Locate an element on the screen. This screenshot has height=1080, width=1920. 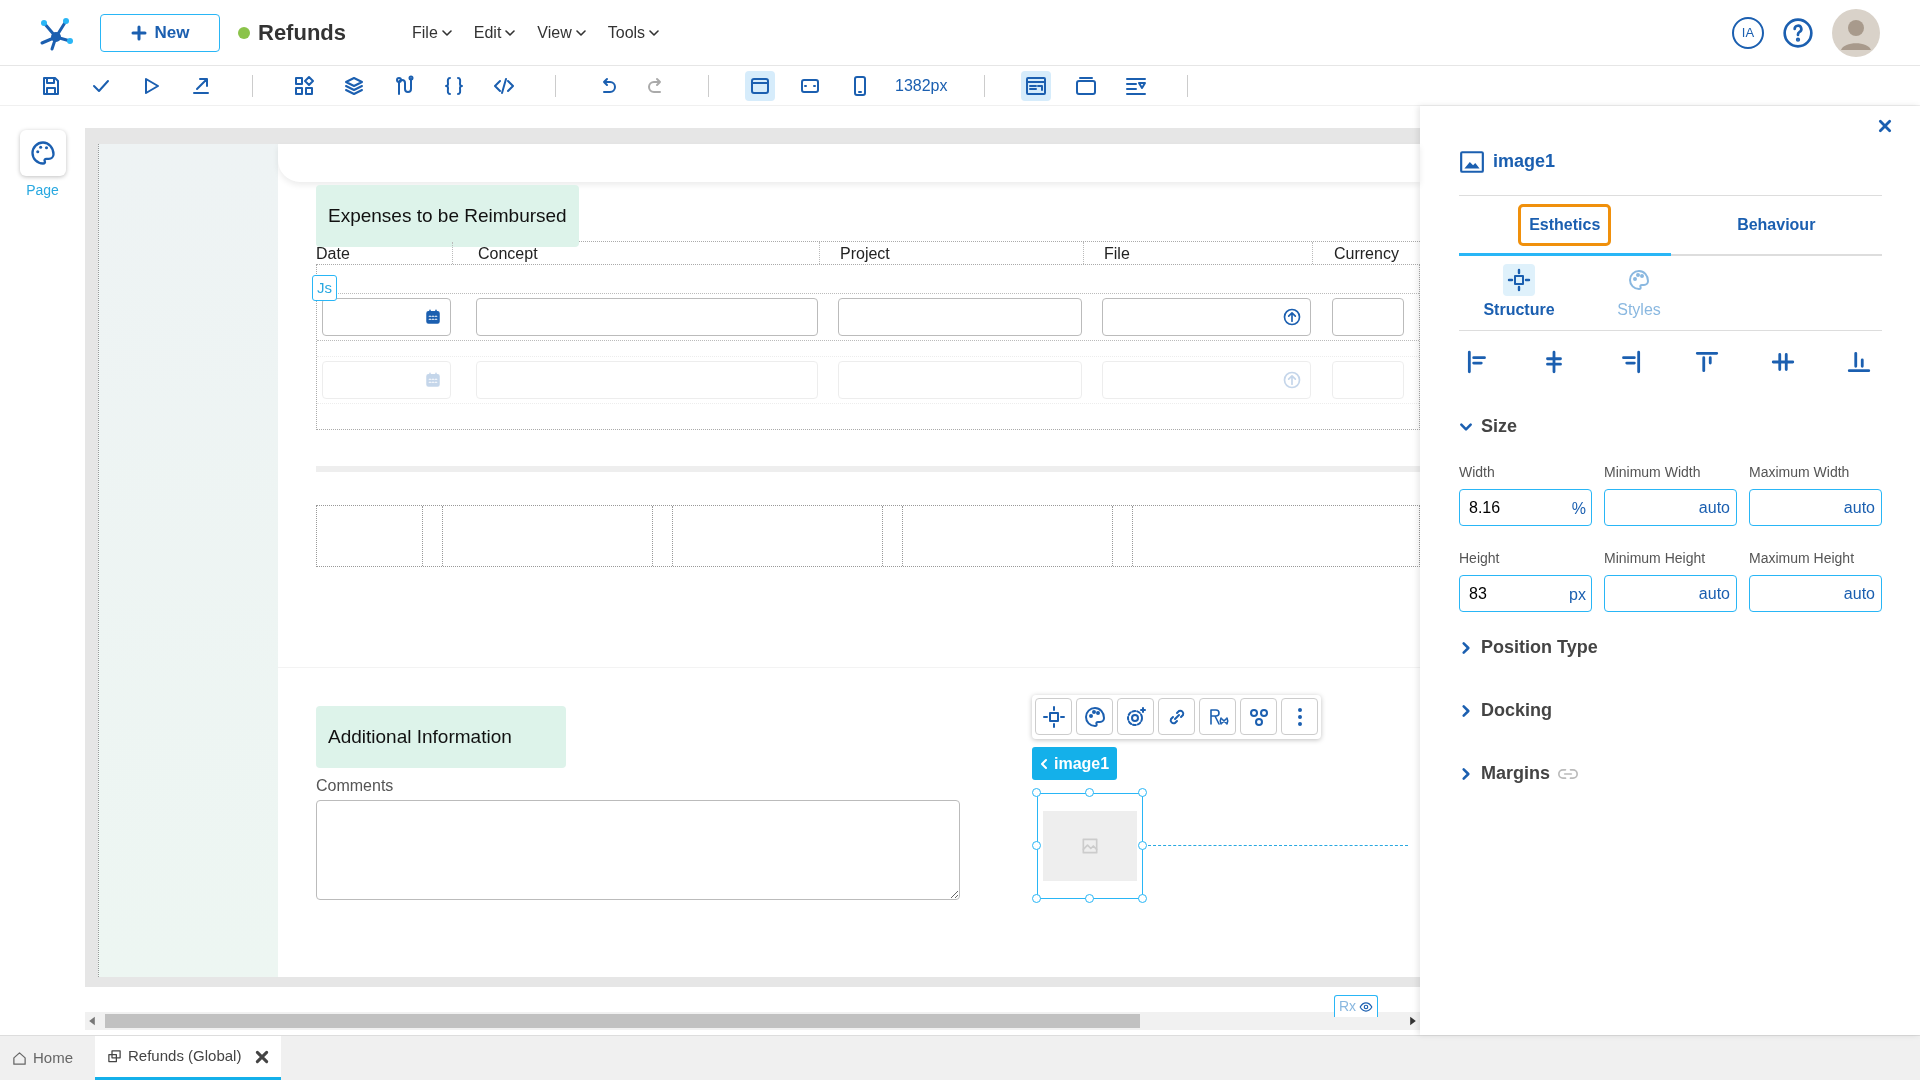
bottom-tab: Home is located at coordinates (42, 1058).